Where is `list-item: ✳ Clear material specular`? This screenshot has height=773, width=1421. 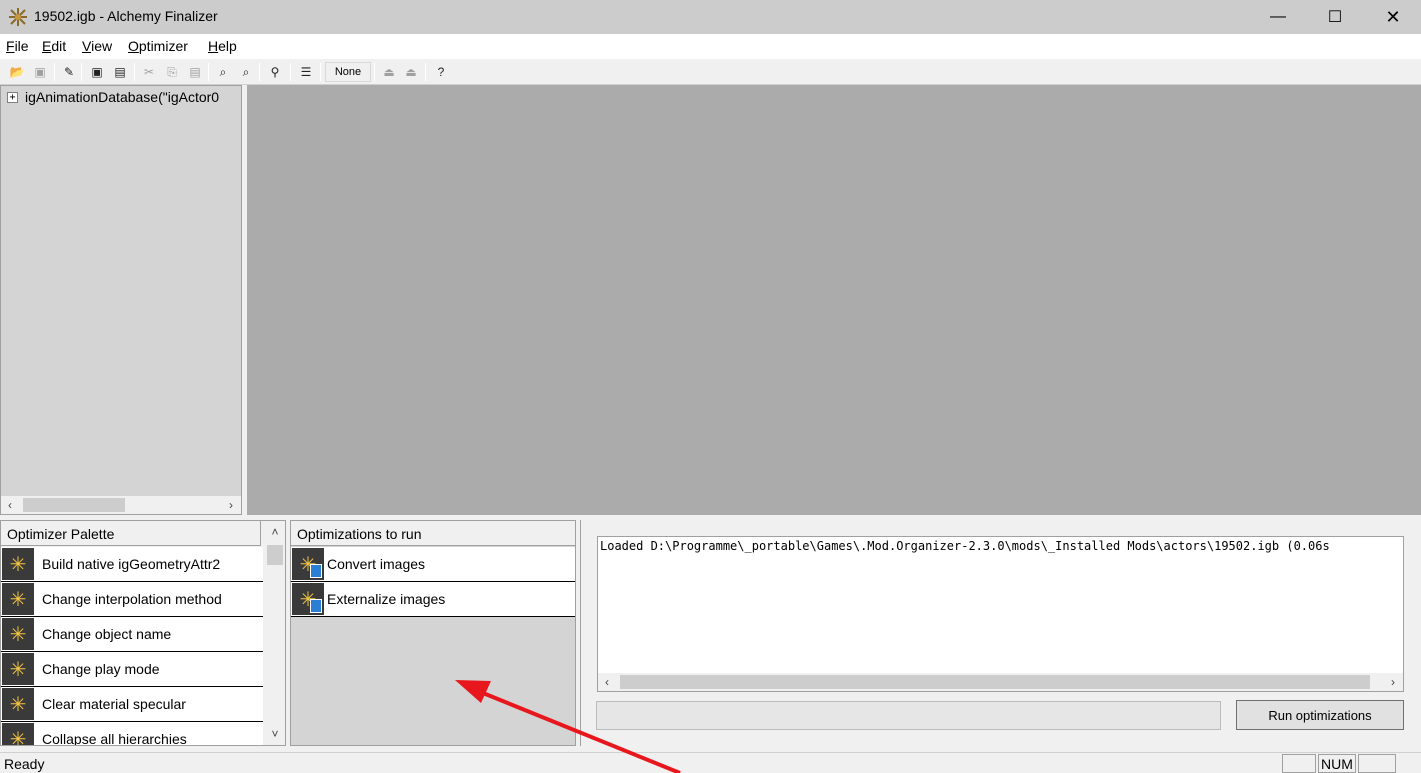 list-item: ✳ Clear material specular is located at coordinates (132, 704).